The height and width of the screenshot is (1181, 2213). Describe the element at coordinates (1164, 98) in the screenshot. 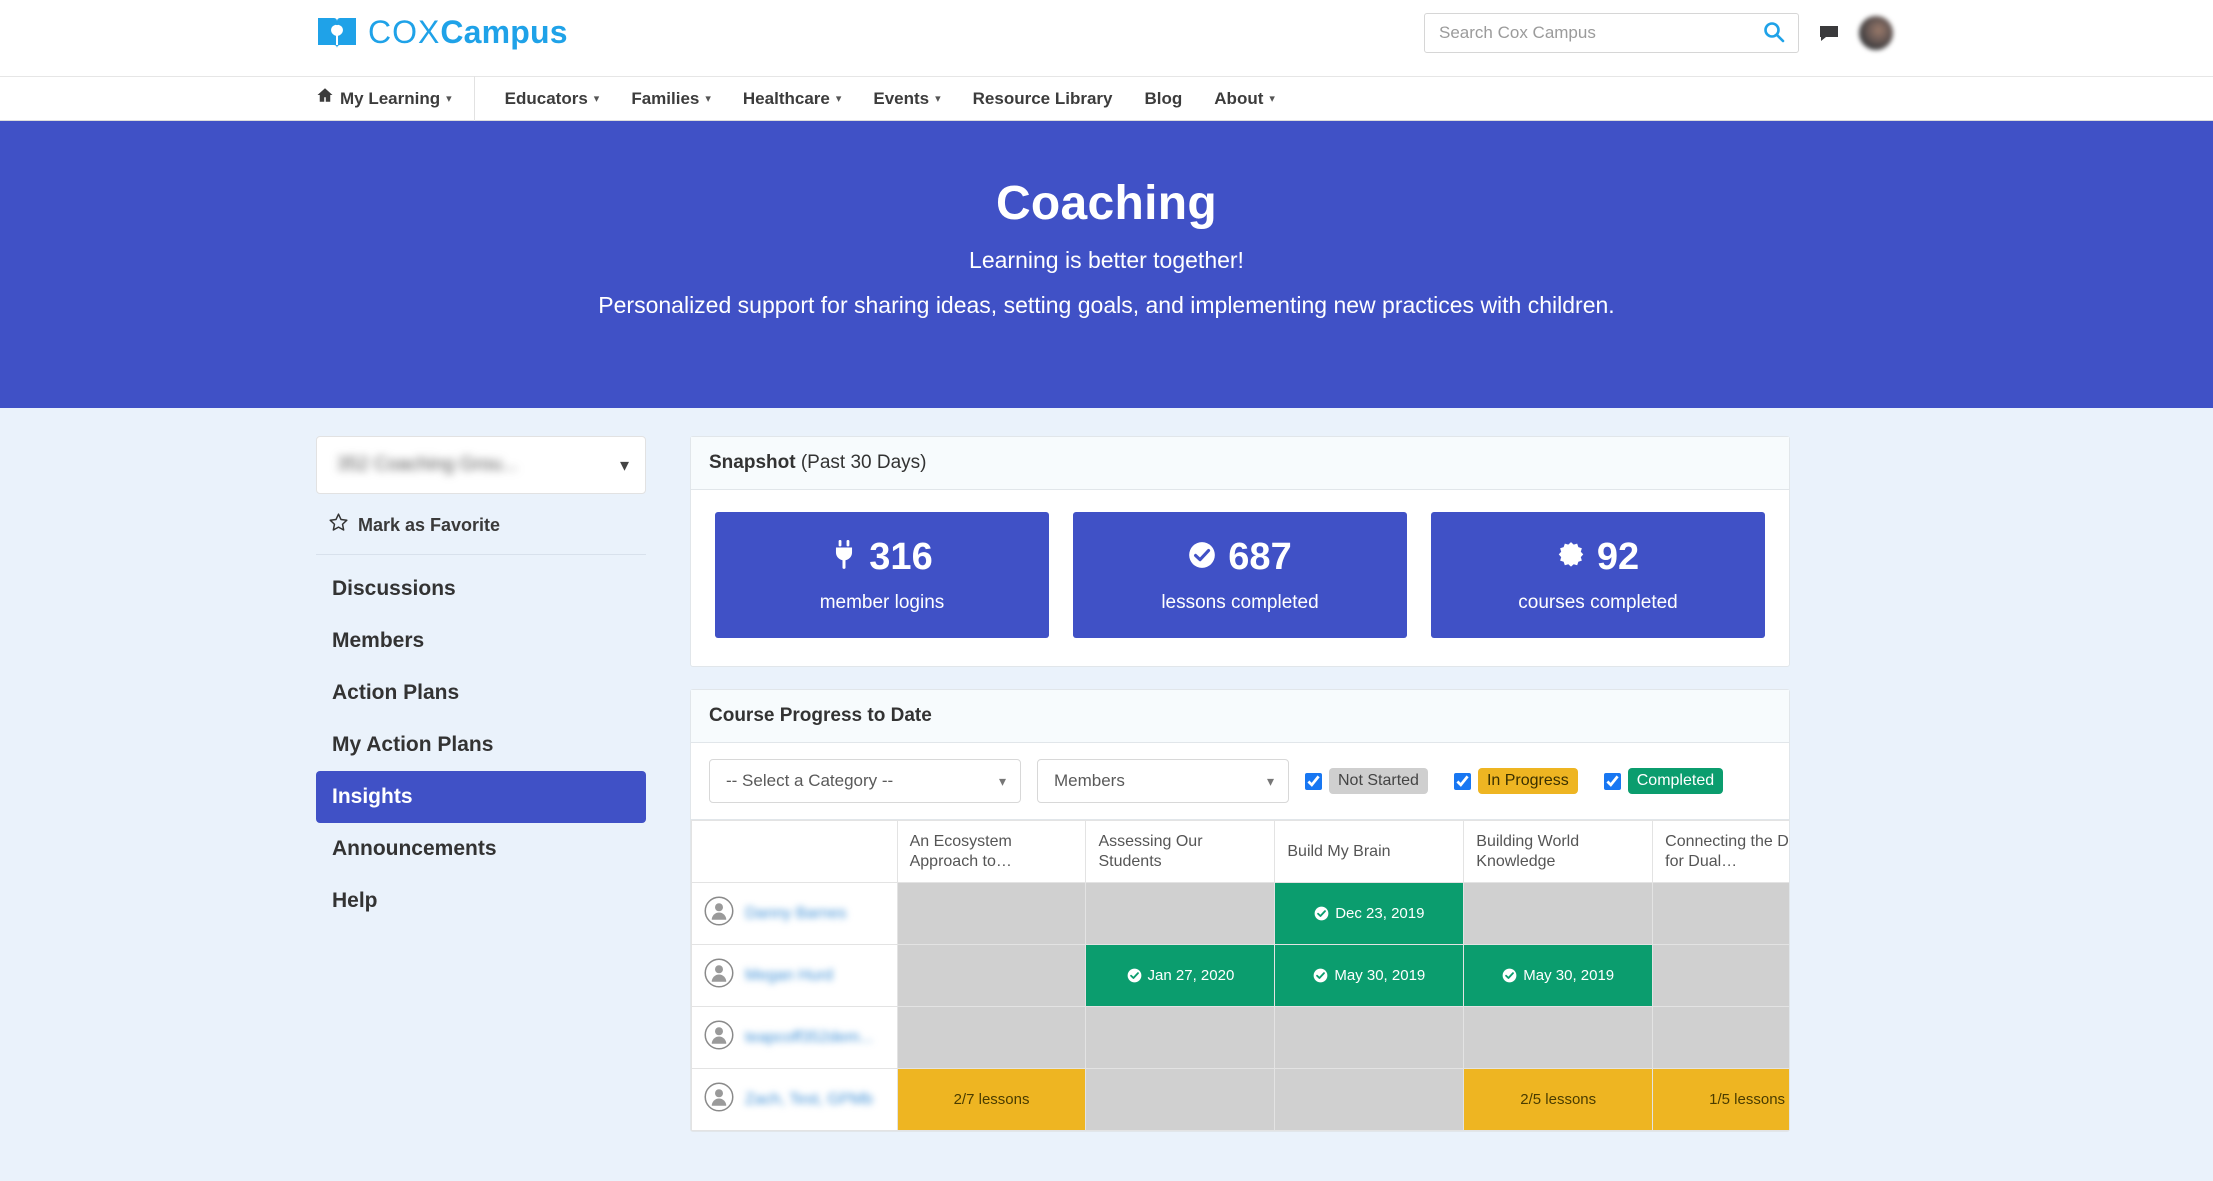

I see `nav-item-blog: Blog` at that location.